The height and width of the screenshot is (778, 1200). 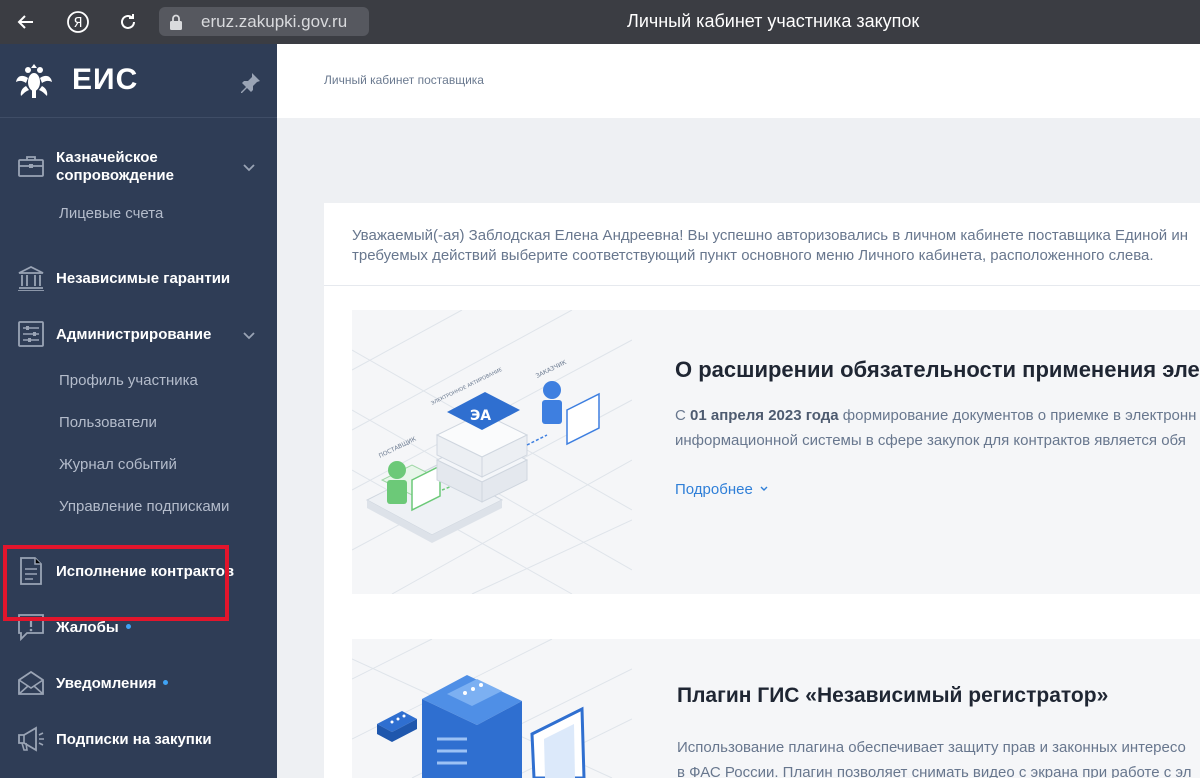 What do you see at coordinates (738, 81) in the screenshot?
I see `main-header: Личный кабинет поставщика` at bounding box center [738, 81].